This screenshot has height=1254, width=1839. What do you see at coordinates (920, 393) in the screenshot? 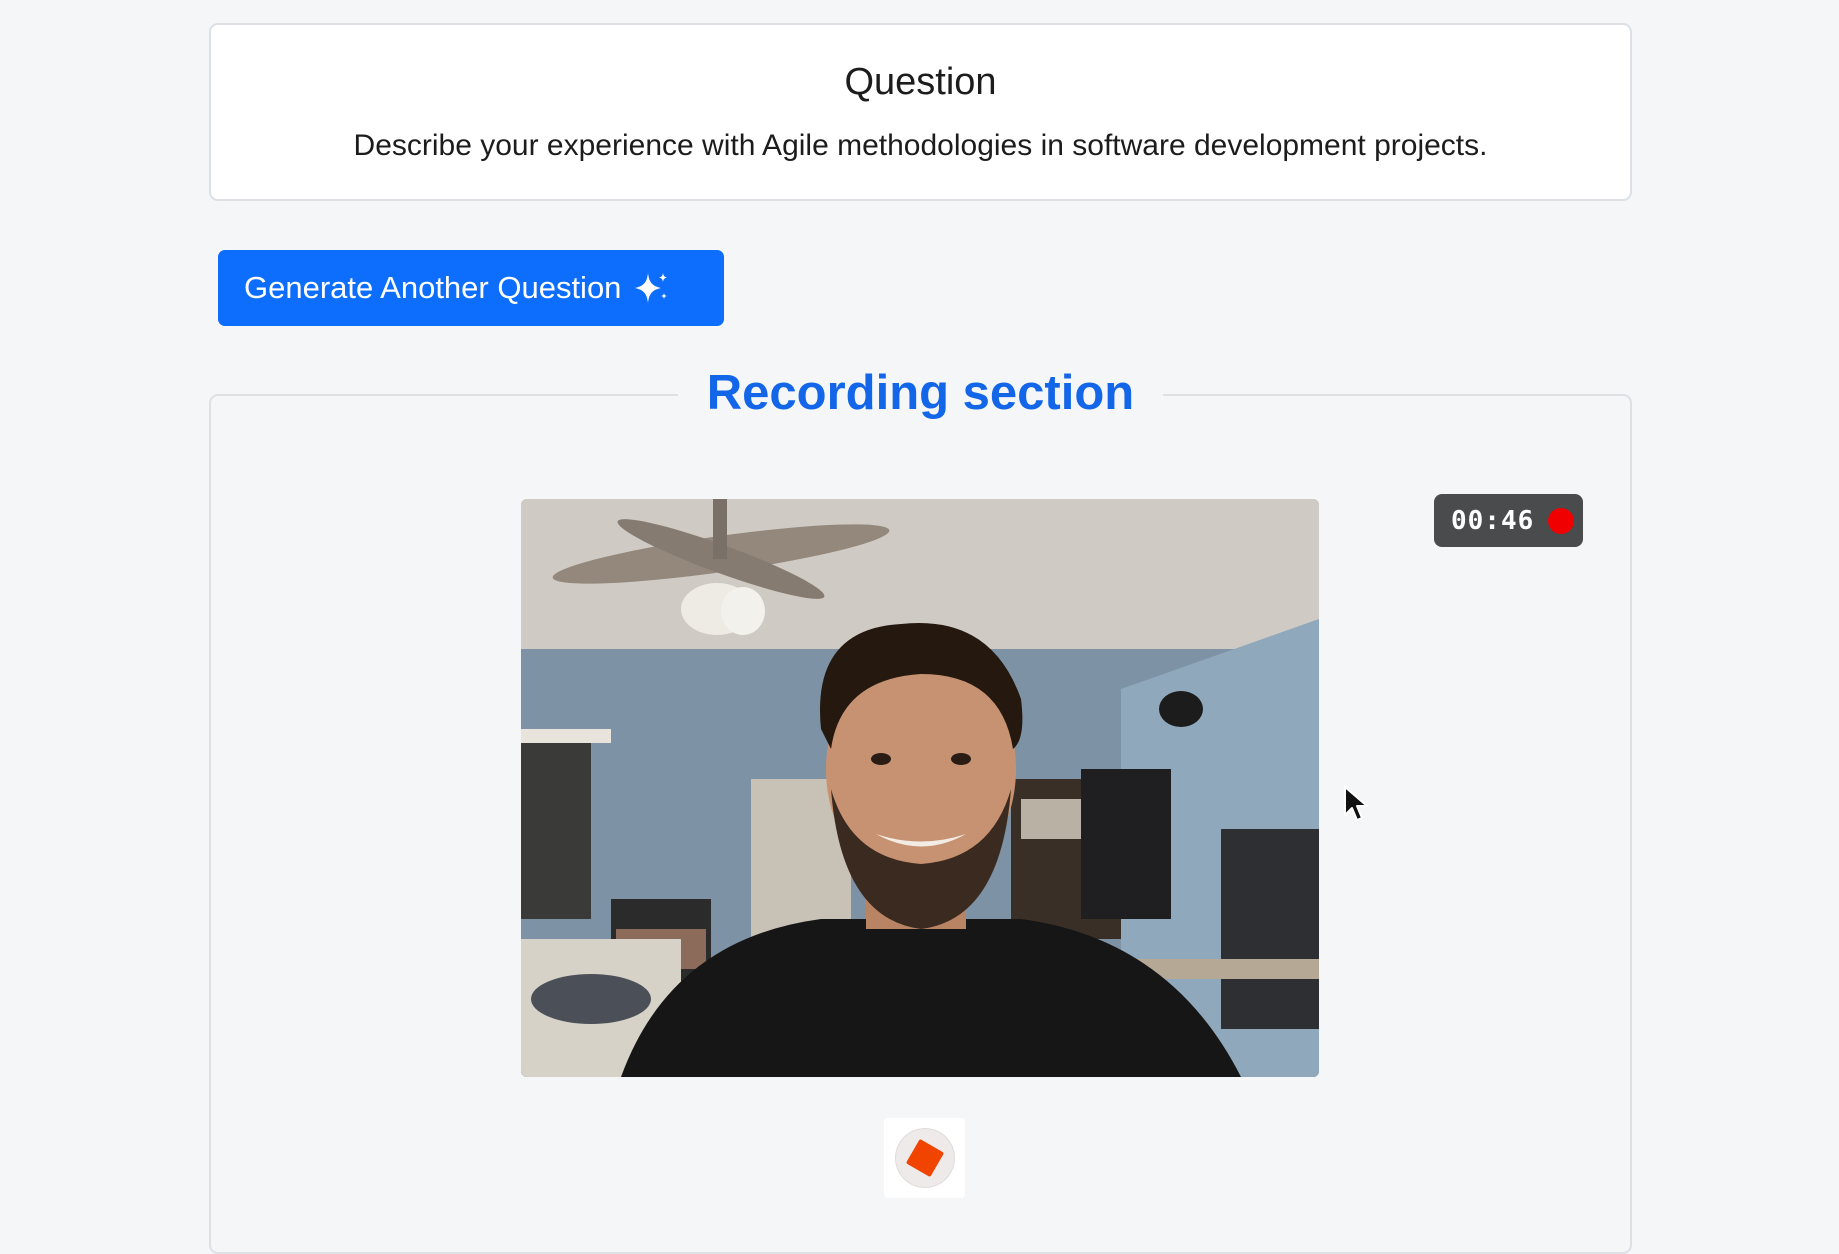
I see `recording-section-title: Recording section` at bounding box center [920, 393].